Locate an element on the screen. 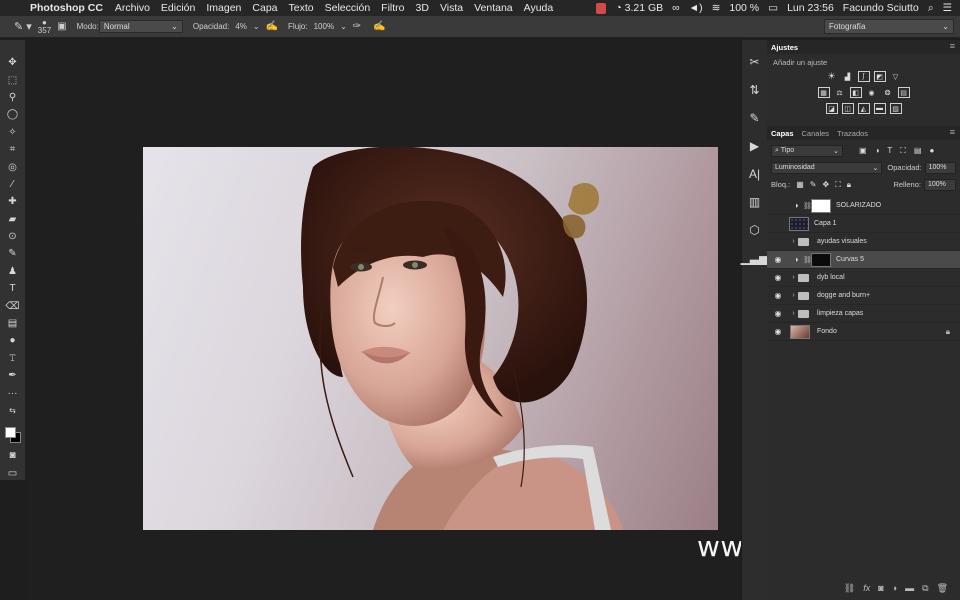 Image resolution: width=960 pixels, height=600 pixels. memory-status: ◔ 3.21 GB is located at coordinates (639, 8).